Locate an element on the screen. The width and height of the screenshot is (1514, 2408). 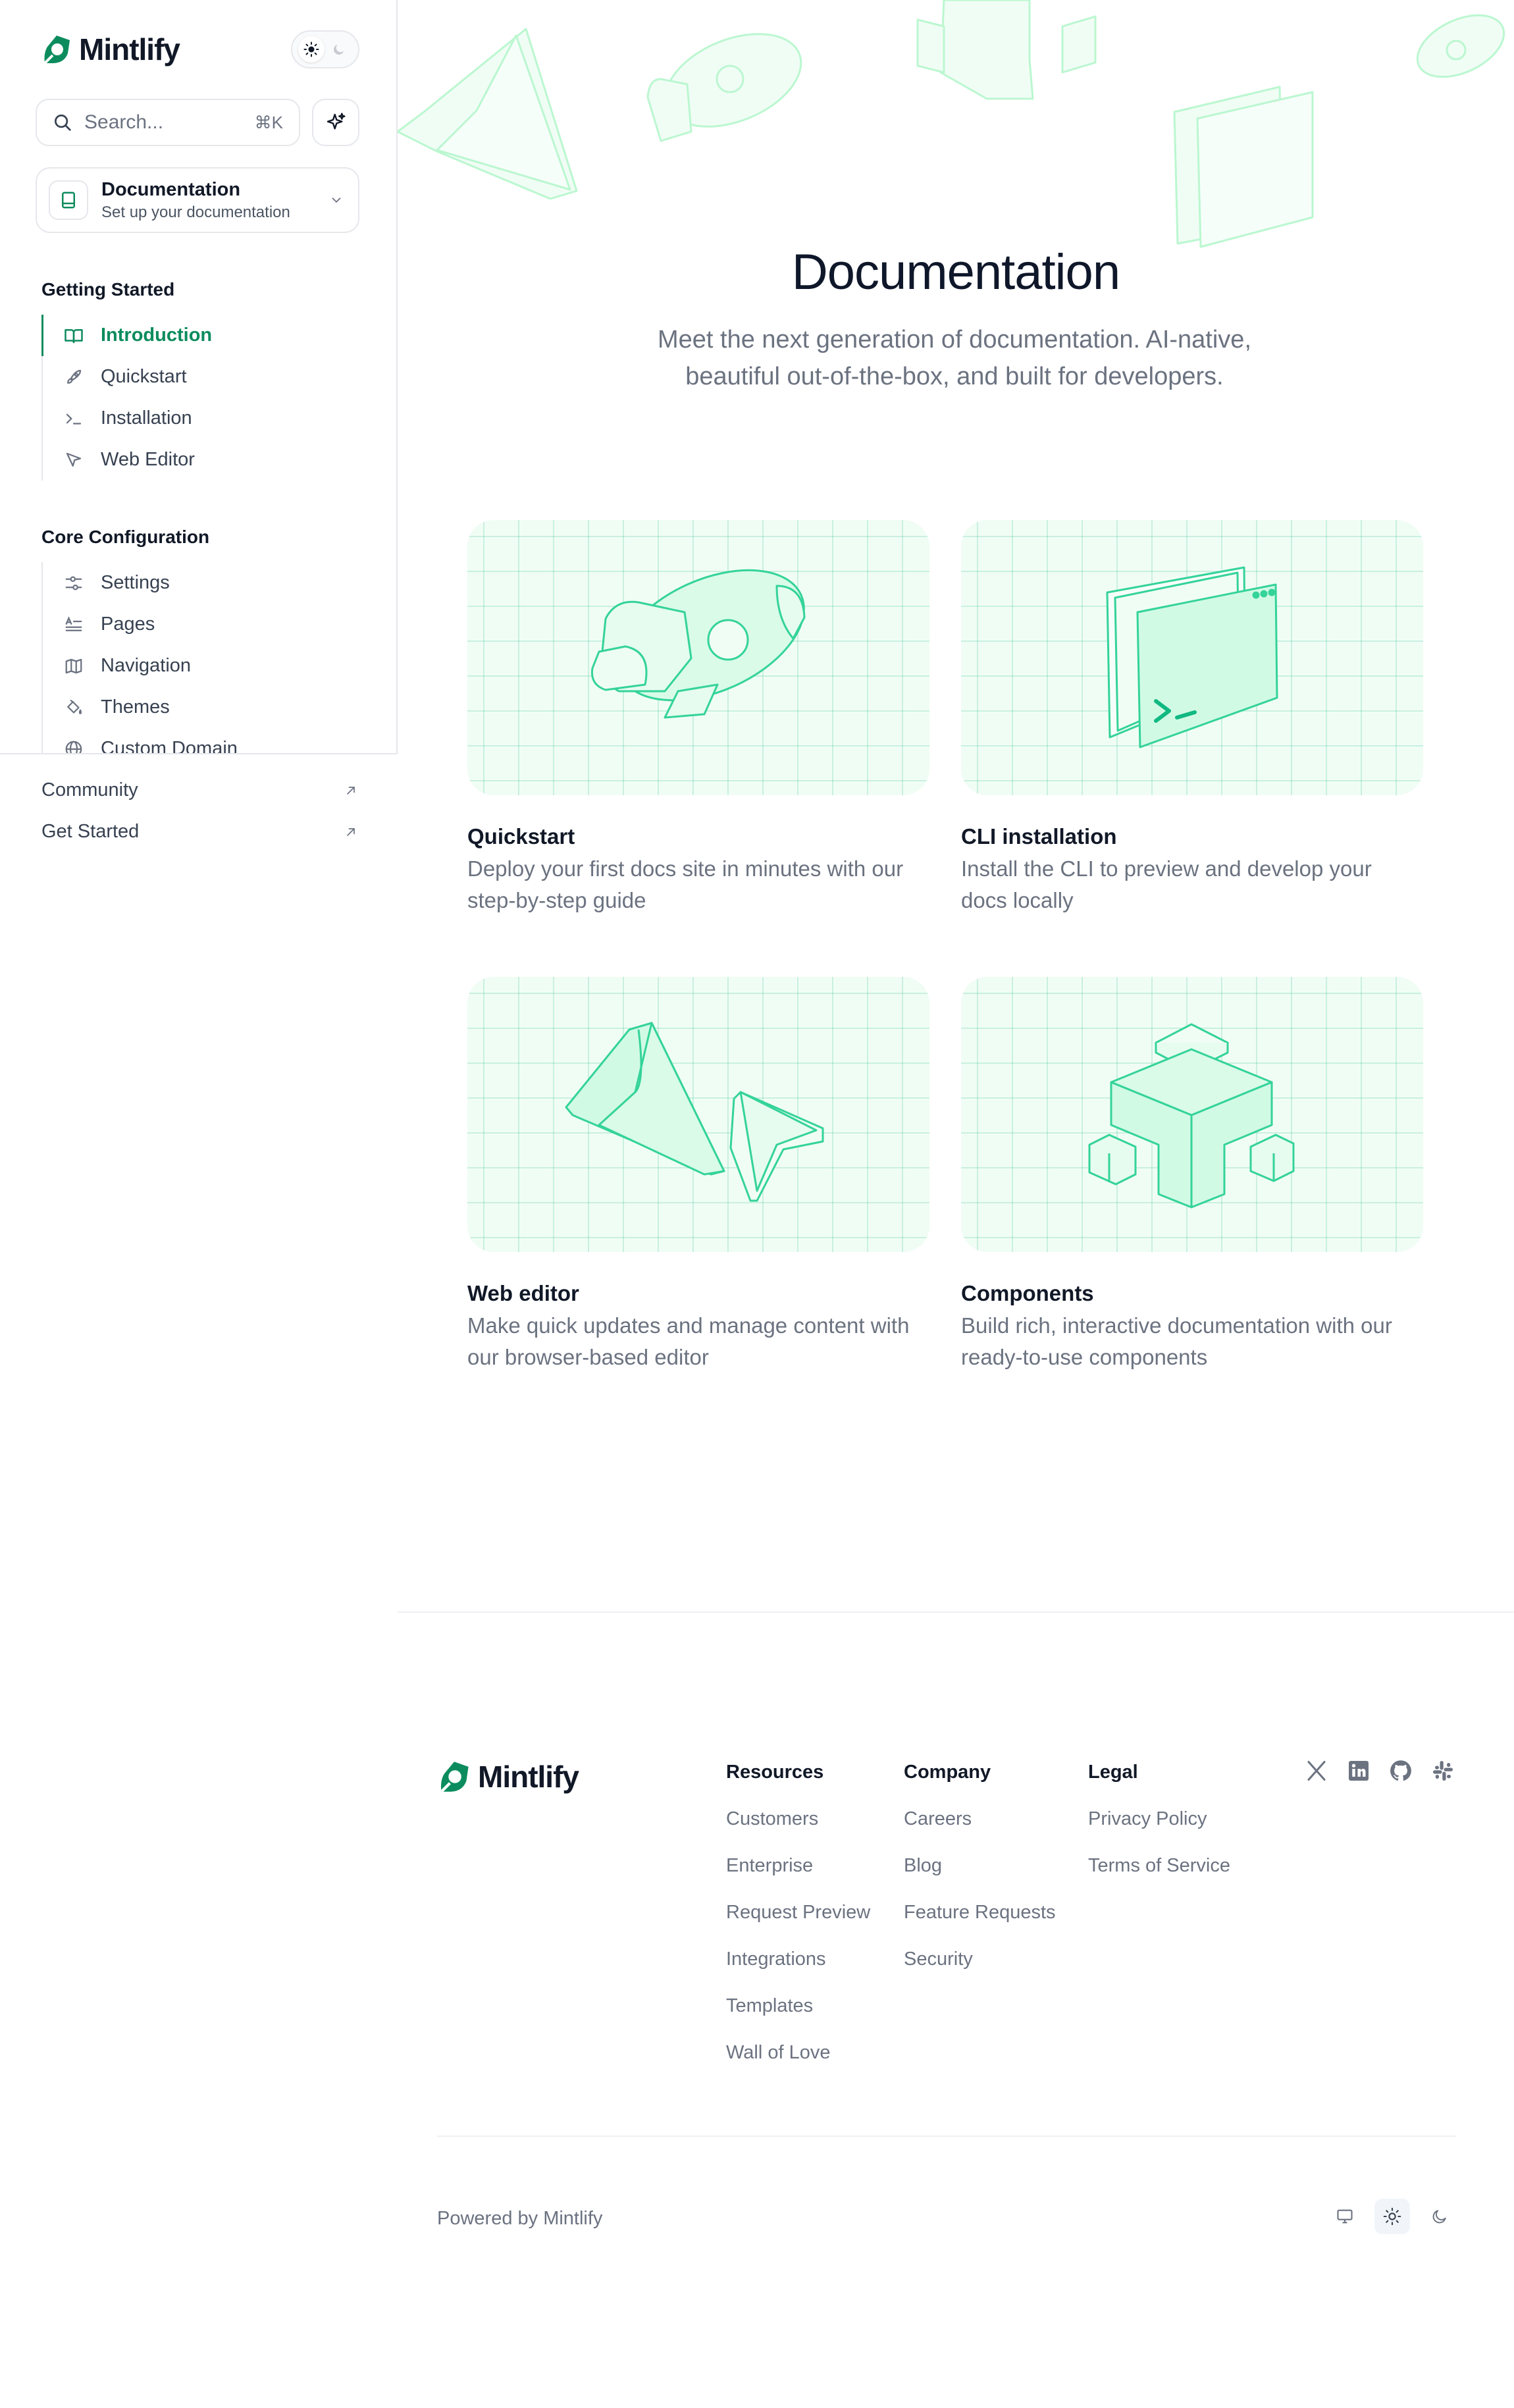
monitor-icon is located at coordinates (1345, 2216).